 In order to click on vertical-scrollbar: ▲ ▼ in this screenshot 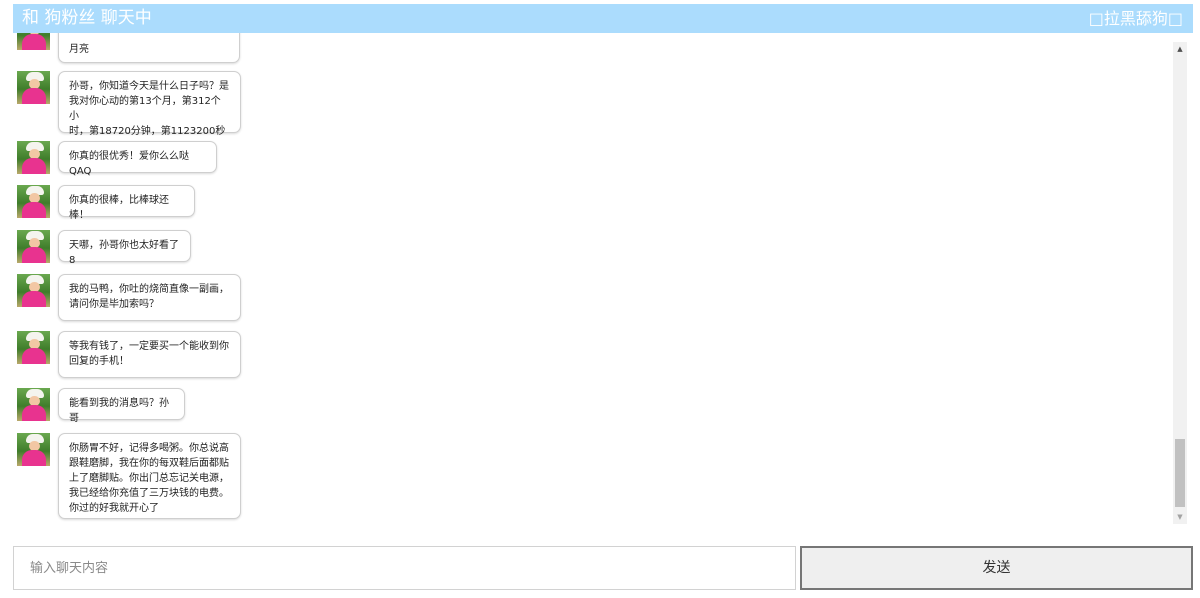, I will do `click(1180, 283)`.